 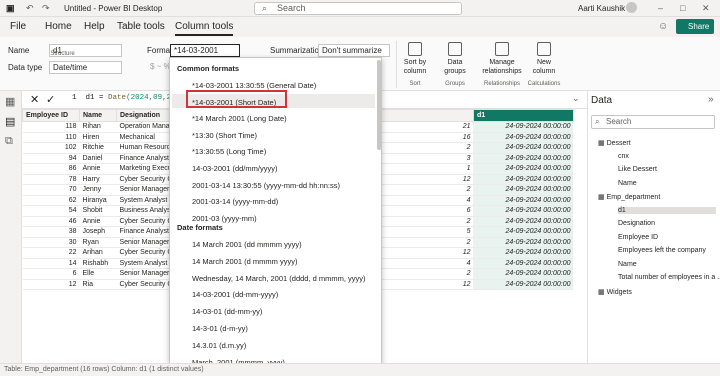 What do you see at coordinates (205, 55) in the screenshot?
I see `format-select: *14-03-2001 13:30:55` at bounding box center [205, 55].